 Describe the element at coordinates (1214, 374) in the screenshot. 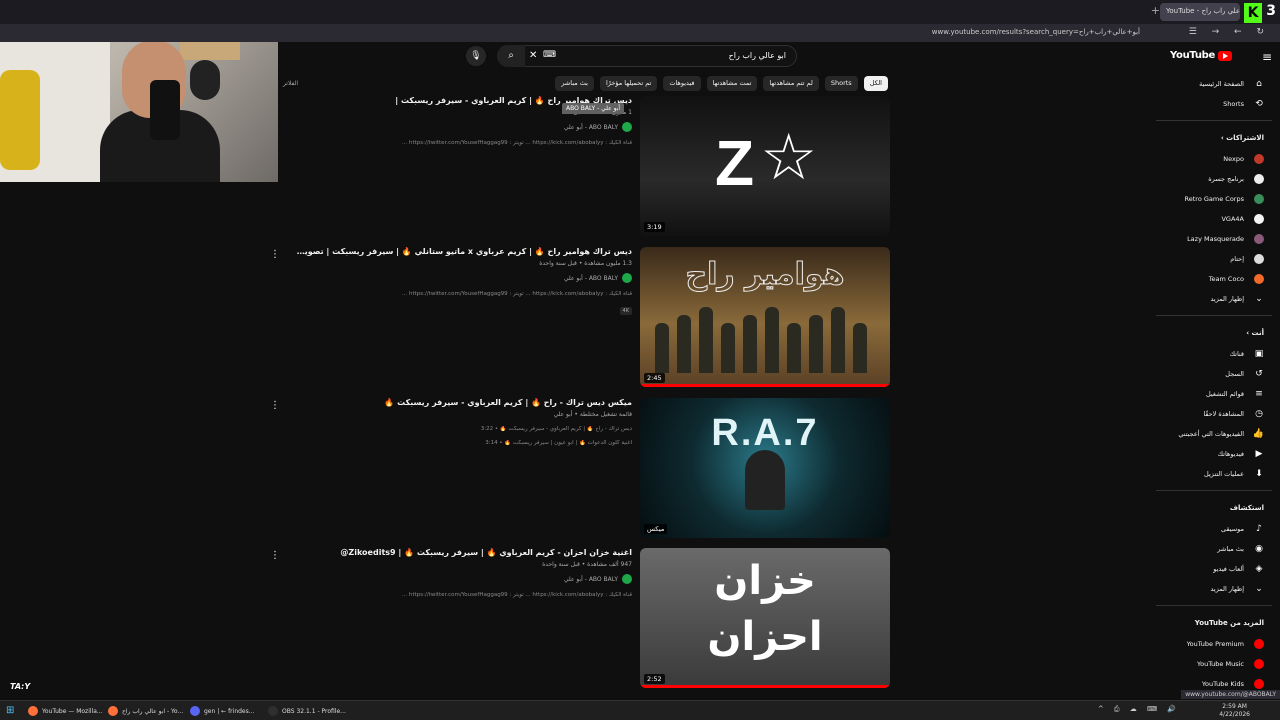

I see `sidebar-item: ↺ السجل` at that location.